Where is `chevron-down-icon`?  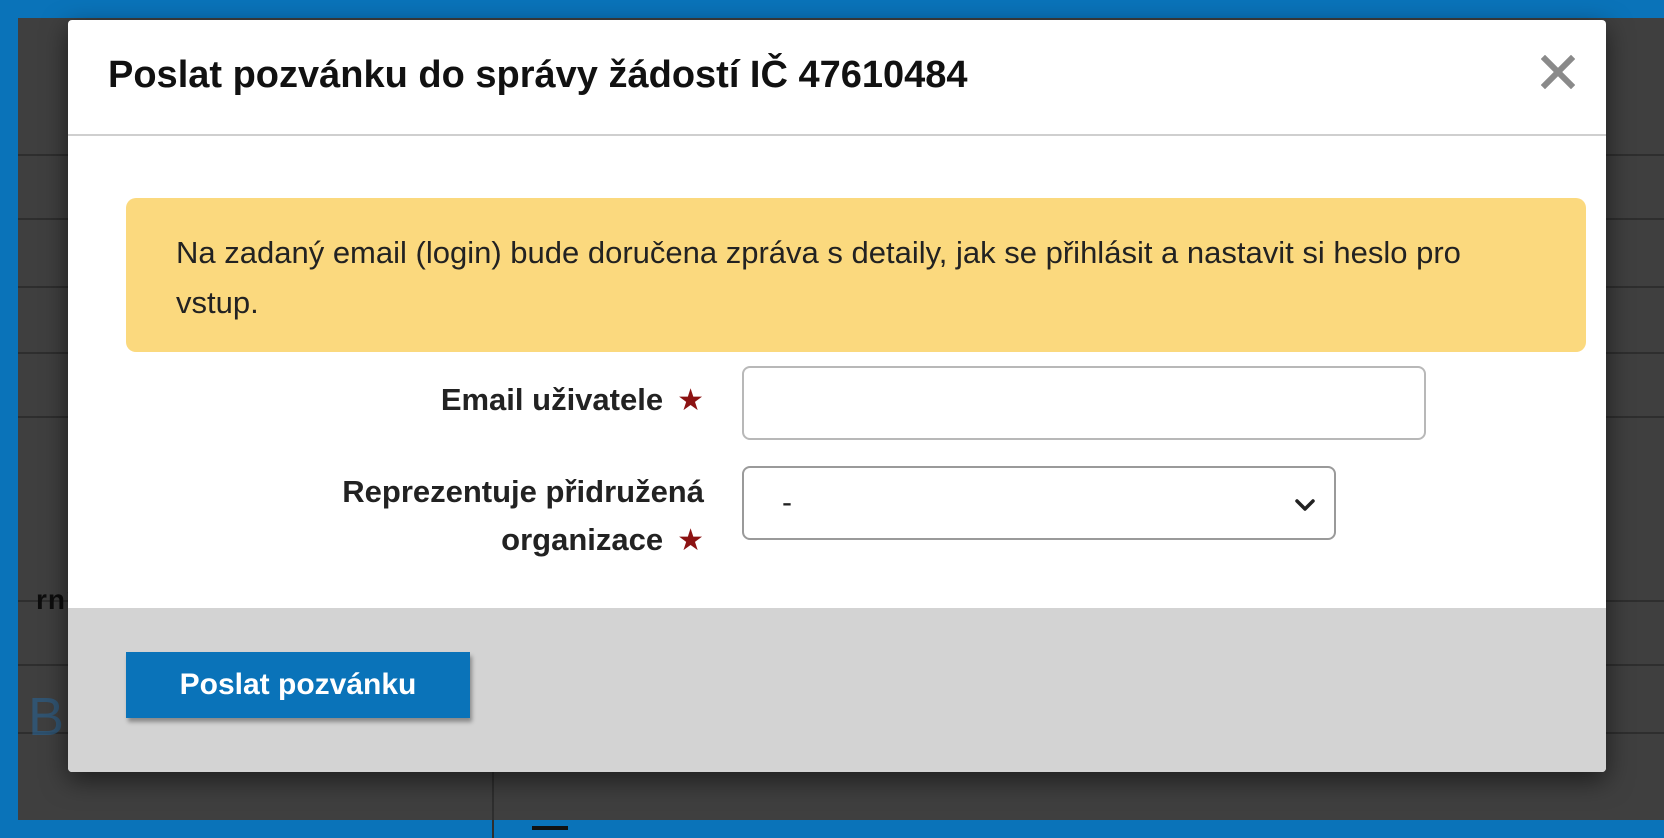 chevron-down-icon is located at coordinates (1305, 505).